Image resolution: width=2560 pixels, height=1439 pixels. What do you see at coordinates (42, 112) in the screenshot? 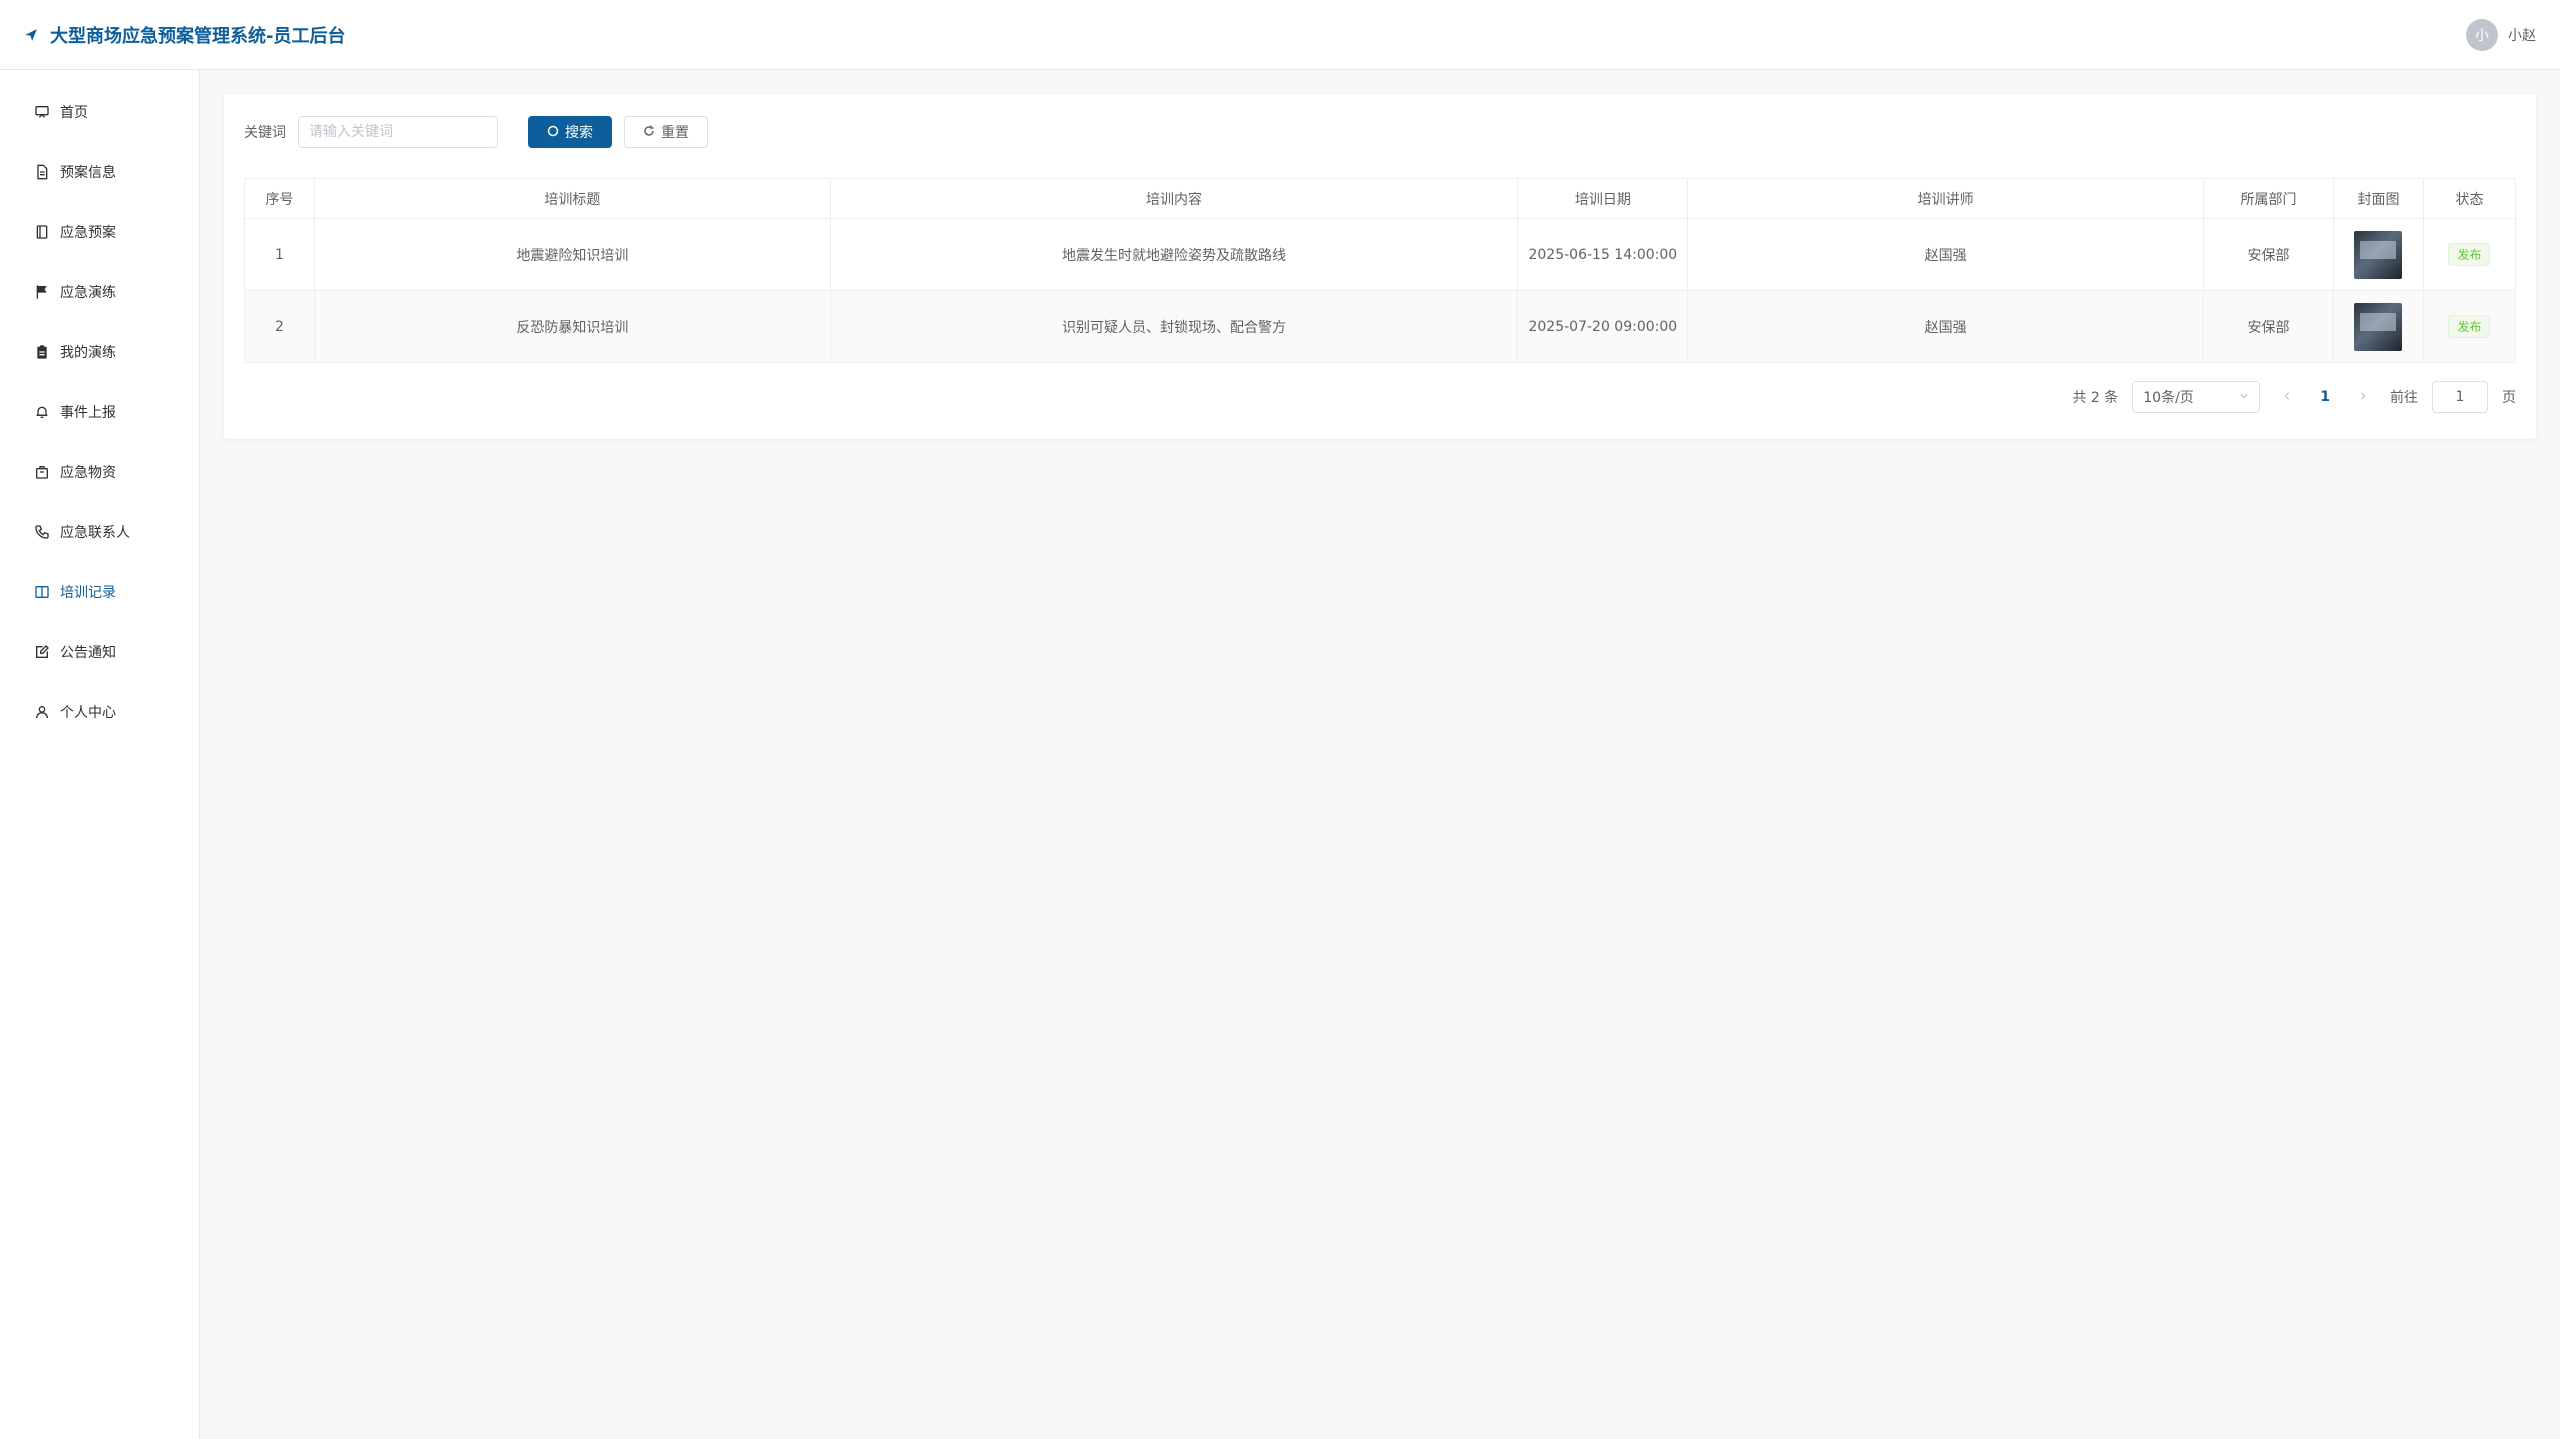
I see `home-icon` at bounding box center [42, 112].